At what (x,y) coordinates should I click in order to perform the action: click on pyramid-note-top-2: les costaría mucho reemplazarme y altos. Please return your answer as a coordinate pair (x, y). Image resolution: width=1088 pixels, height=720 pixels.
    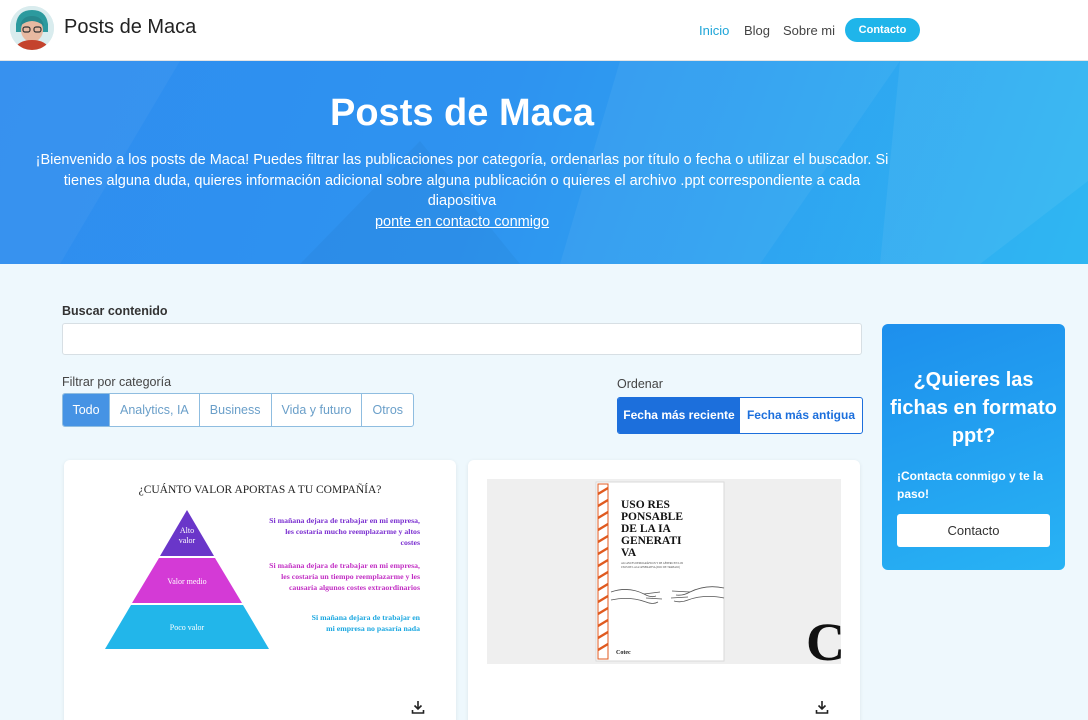
    Looking at the image, I should click on (352, 531).